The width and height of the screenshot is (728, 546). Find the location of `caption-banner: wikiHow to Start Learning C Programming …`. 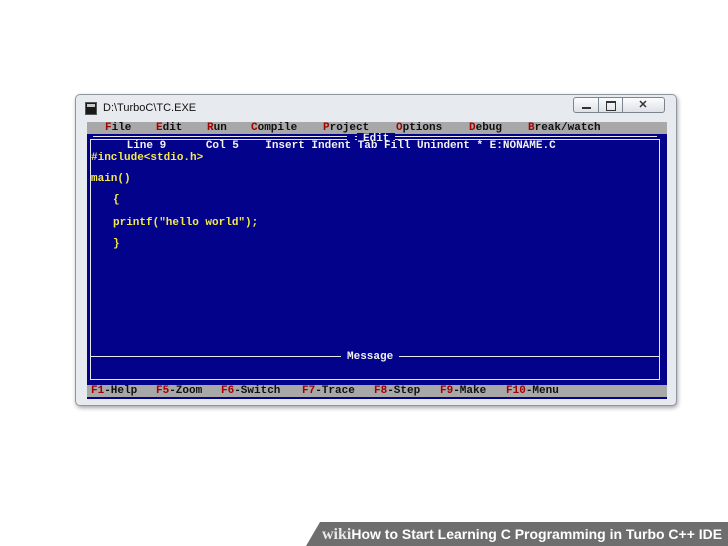

caption-banner: wikiHow to Start Learning C Programming … is located at coordinates (517, 534).